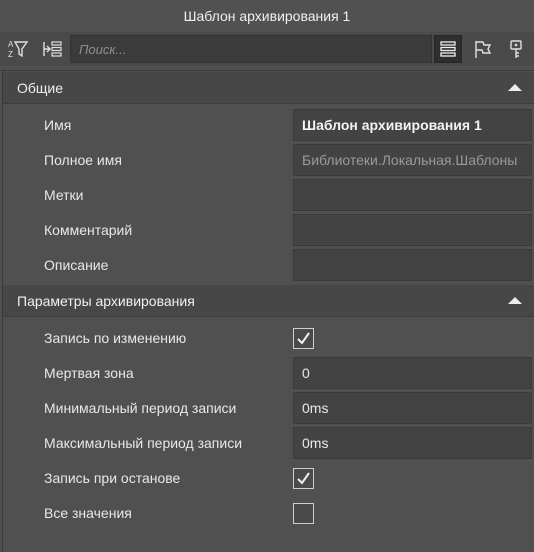  I want to click on deadband-field: 0, so click(412, 373).